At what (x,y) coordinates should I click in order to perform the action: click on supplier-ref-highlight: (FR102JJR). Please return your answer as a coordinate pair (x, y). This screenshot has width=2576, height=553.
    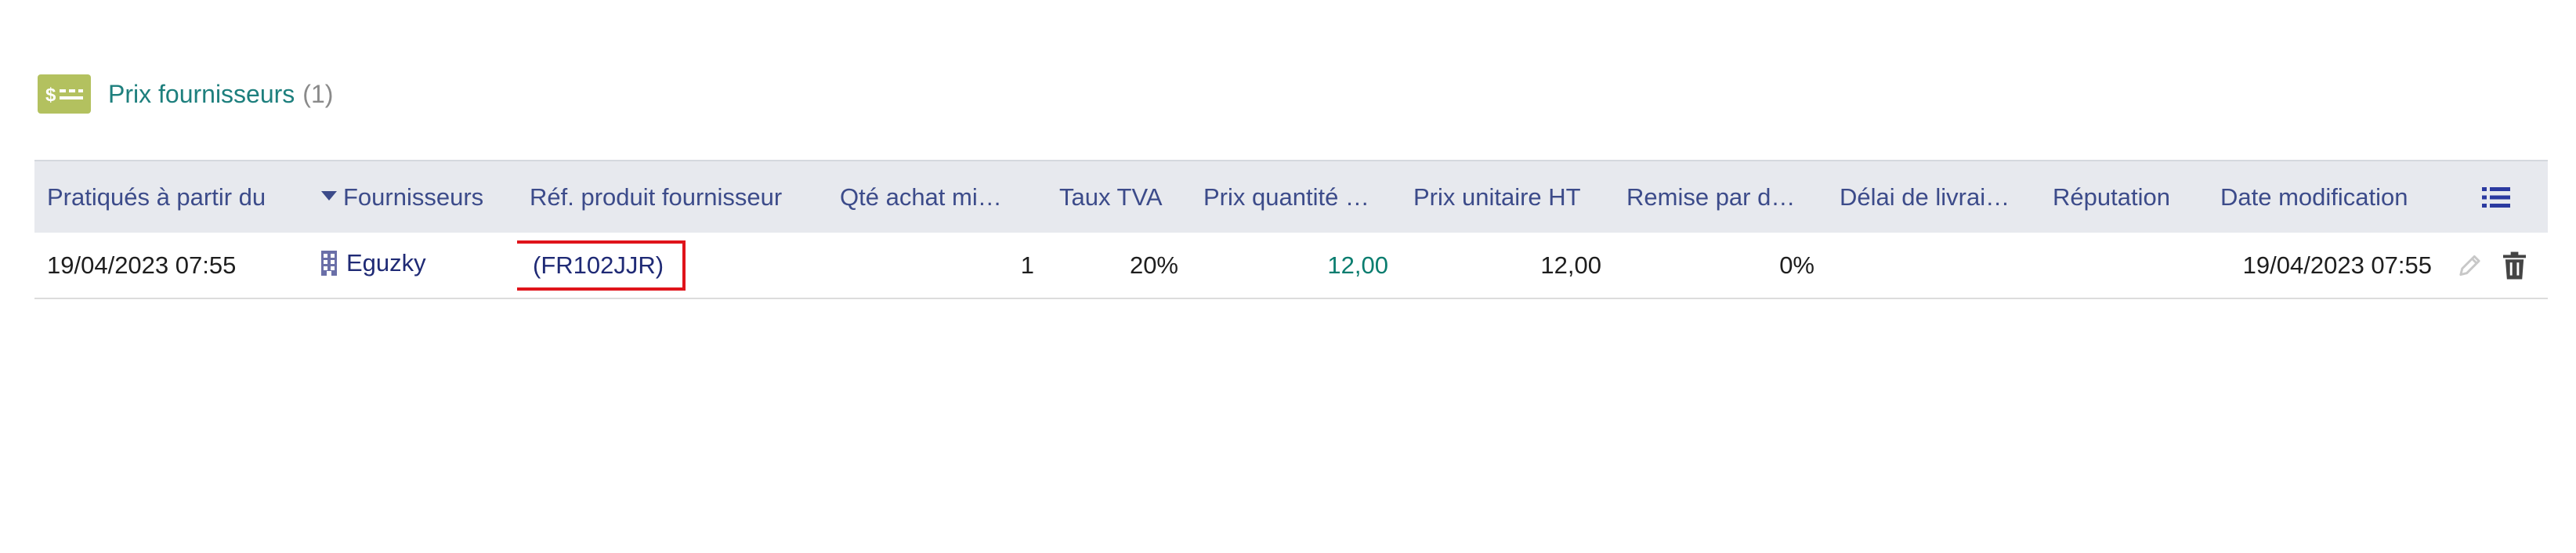
    Looking at the image, I should click on (601, 265).